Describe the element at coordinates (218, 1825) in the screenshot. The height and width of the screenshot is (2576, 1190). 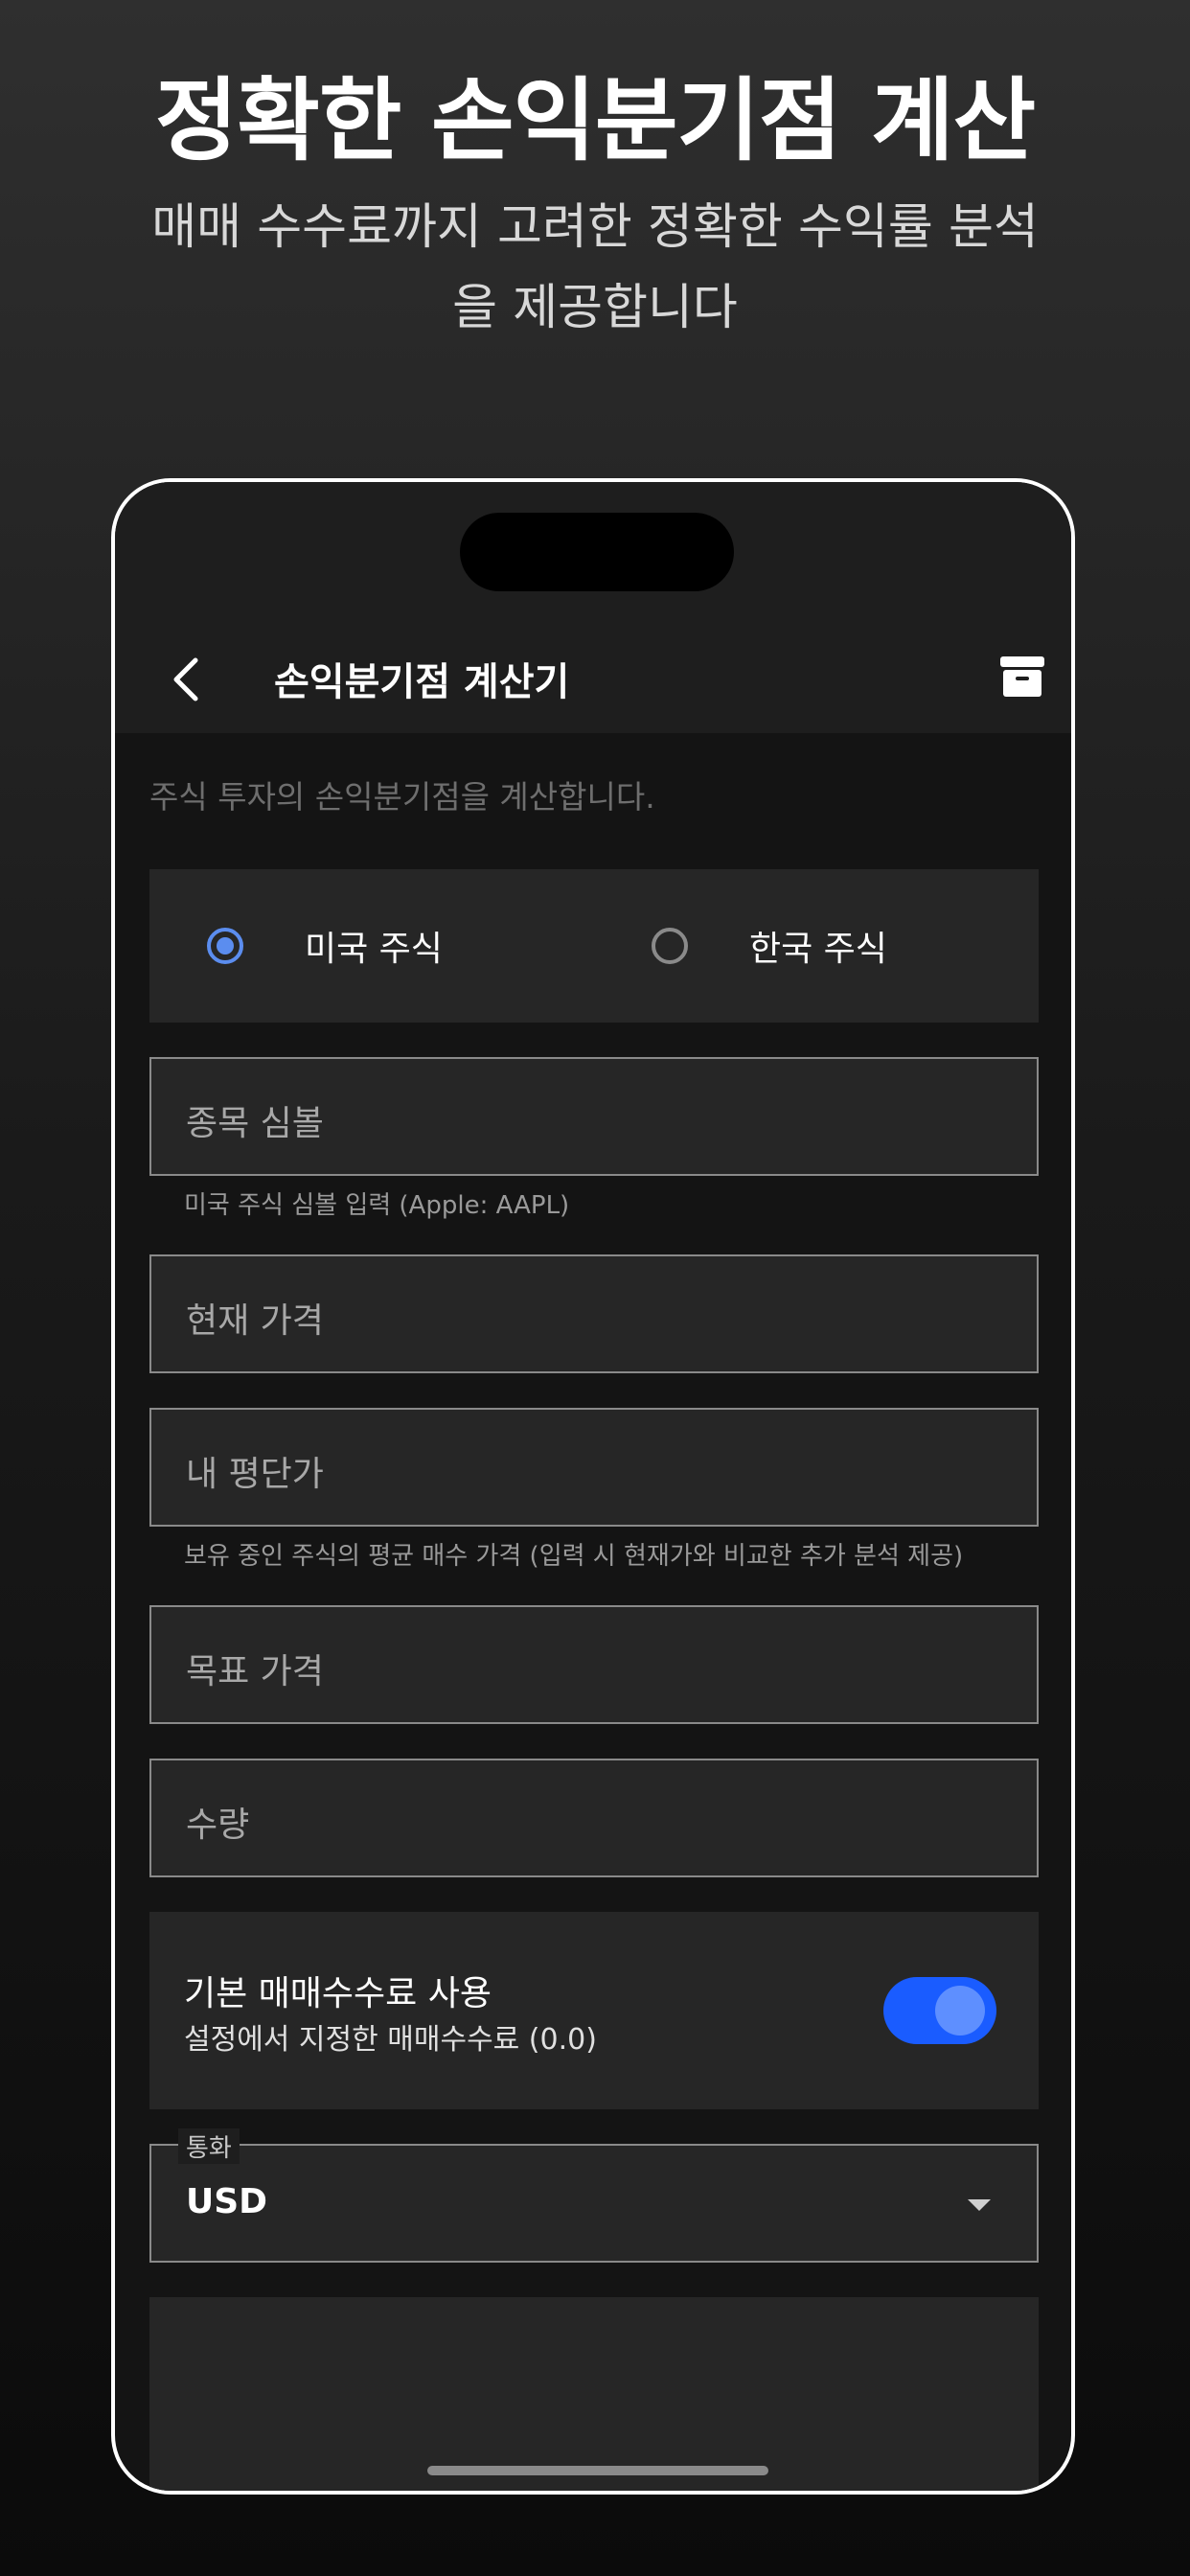
I see `quantity-placeholder: 수량` at that location.